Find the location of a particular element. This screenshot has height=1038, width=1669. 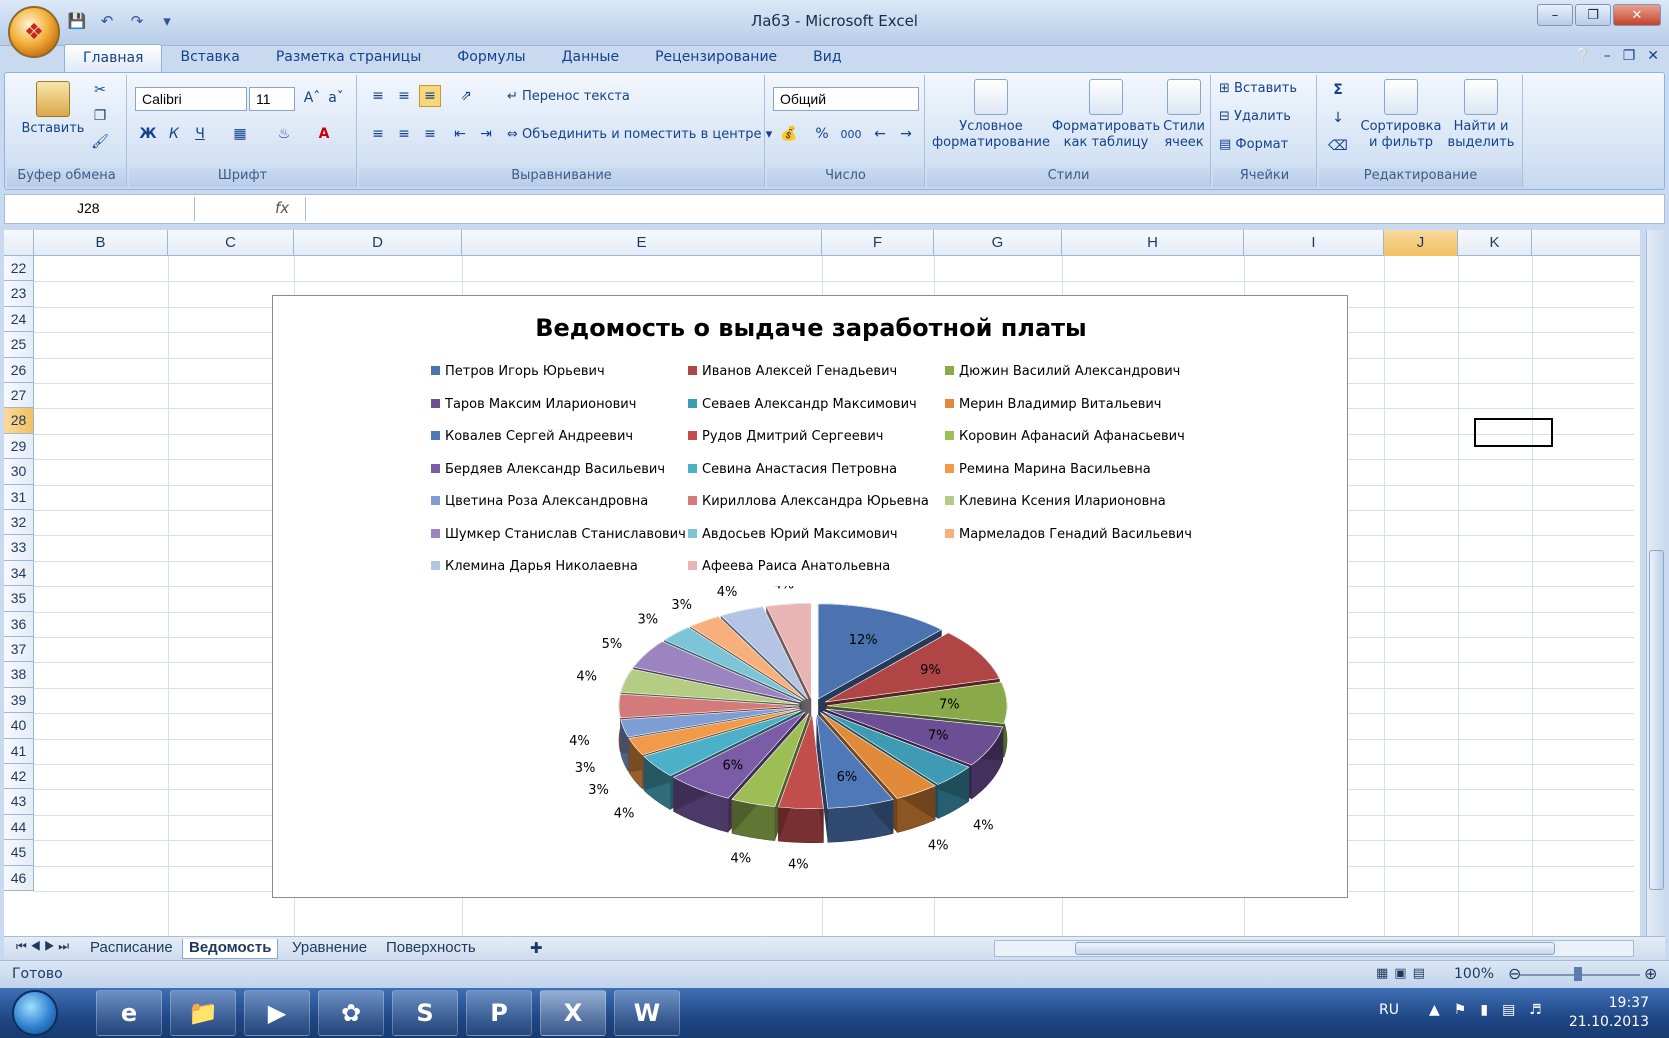

tab-home: Главная is located at coordinates (113, 58).